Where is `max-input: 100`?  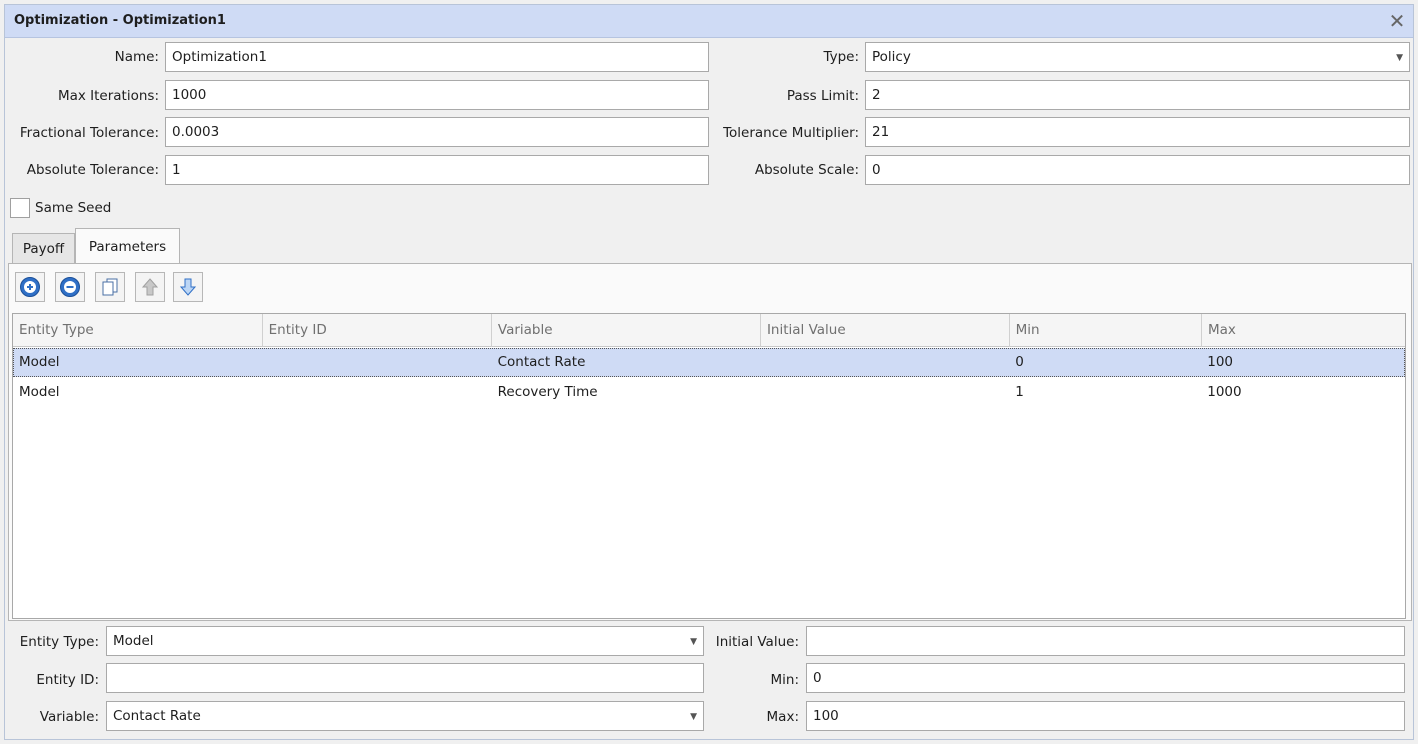
max-input: 100 is located at coordinates (1105, 716).